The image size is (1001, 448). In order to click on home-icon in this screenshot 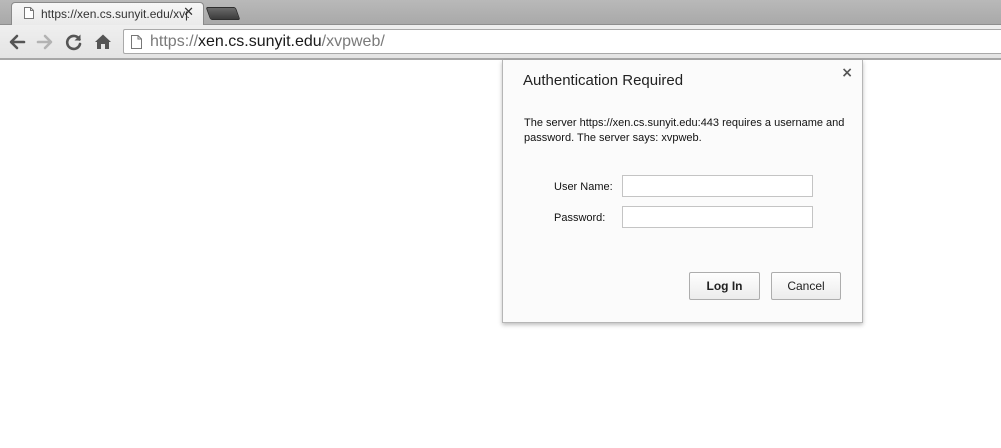, I will do `click(103, 42)`.